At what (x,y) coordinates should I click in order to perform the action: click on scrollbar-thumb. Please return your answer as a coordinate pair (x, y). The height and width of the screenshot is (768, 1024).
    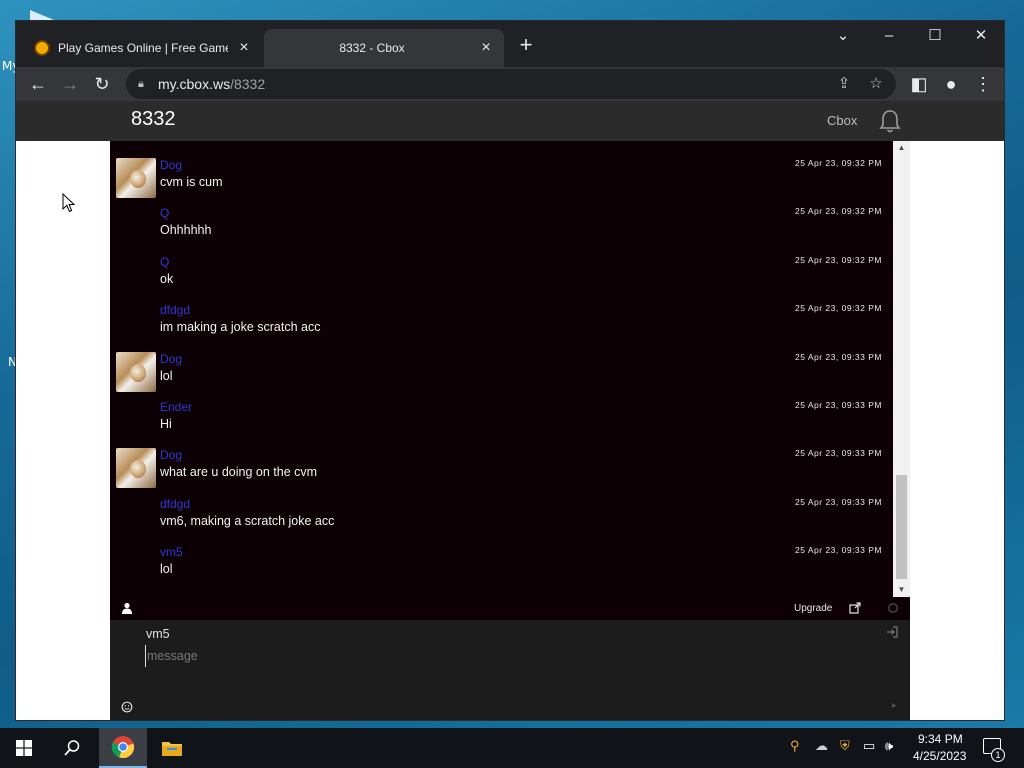
    Looking at the image, I should click on (901, 527).